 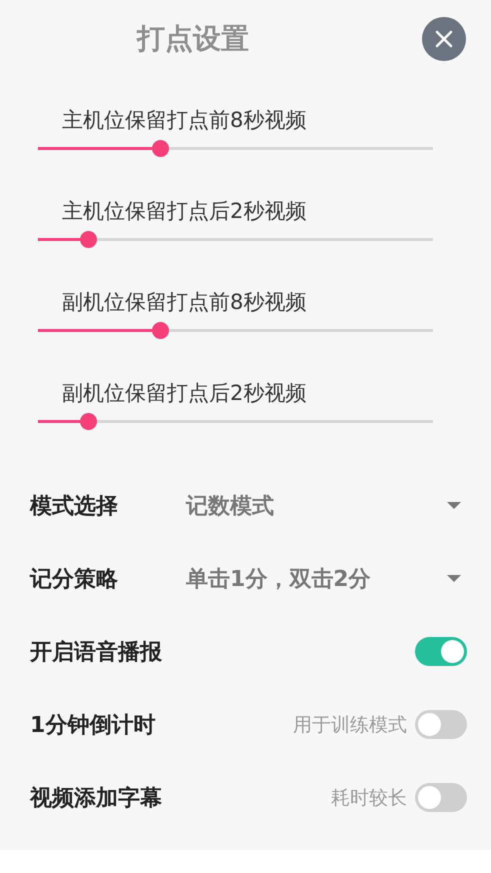 What do you see at coordinates (93, 726) in the screenshot?
I see `setting-label: 1分钟倒计时` at bounding box center [93, 726].